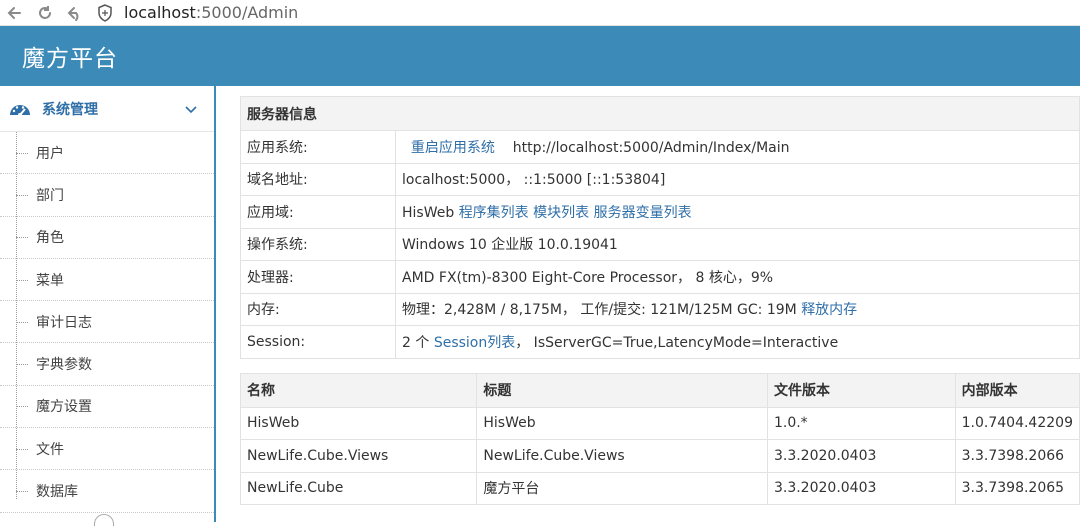 This screenshot has height=526, width=1080. I want to click on cell-name: NewLife.Cube, so click(358, 488).